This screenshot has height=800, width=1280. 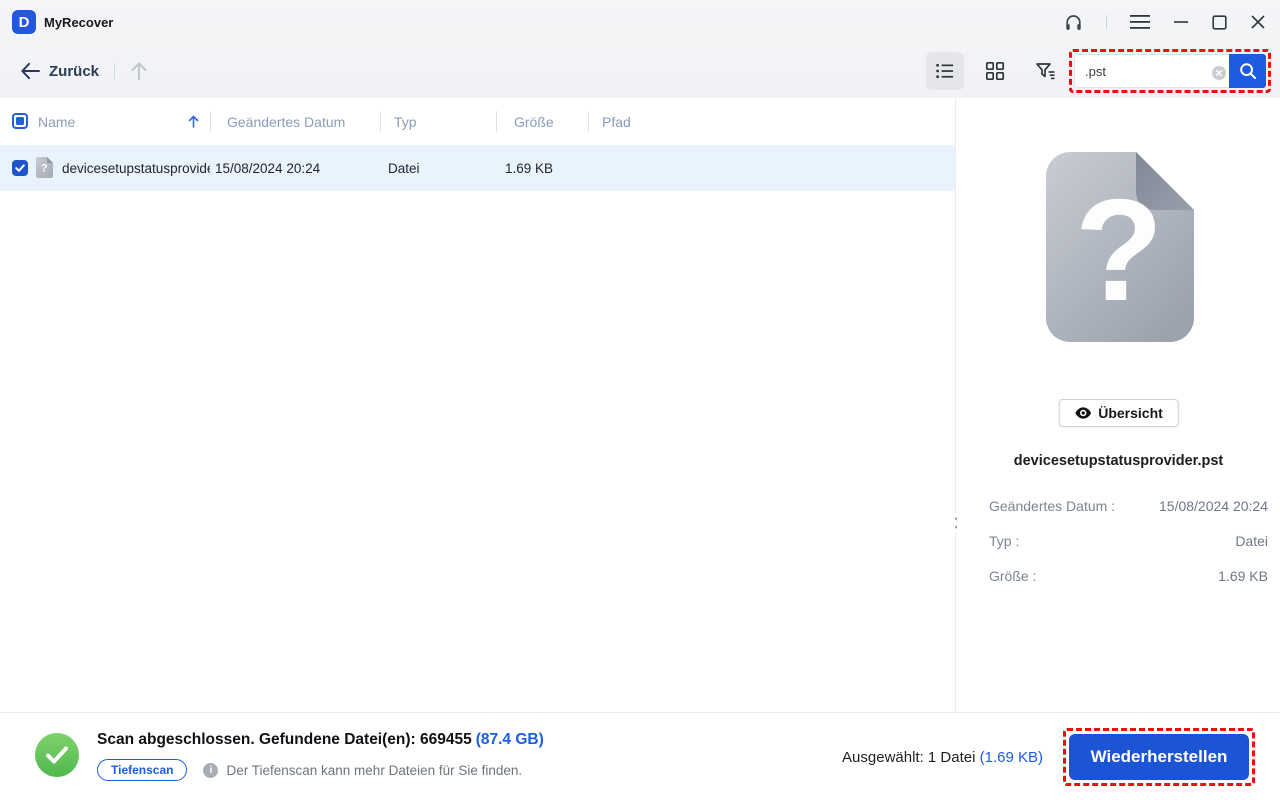 I want to click on search-input, so click(x=1151, y=71).